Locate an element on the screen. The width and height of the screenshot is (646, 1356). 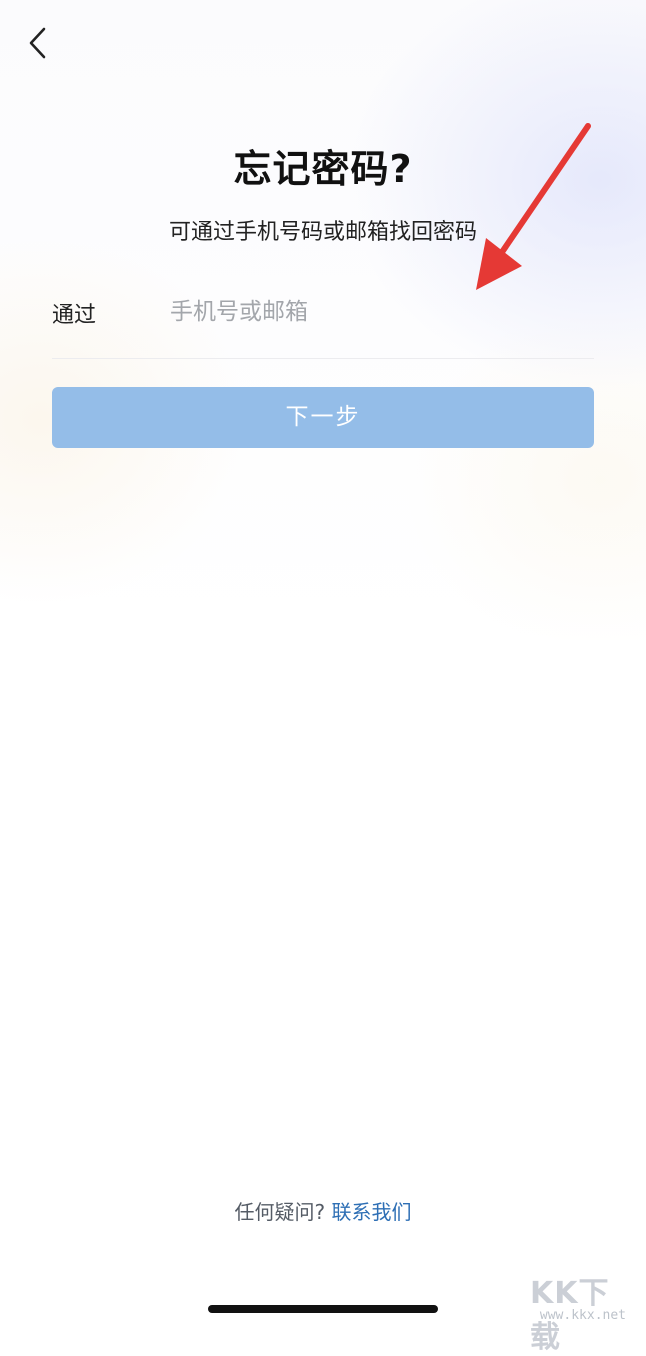
watermark: KK下载 www.kkx.net is located at coordinates (588, 1311).